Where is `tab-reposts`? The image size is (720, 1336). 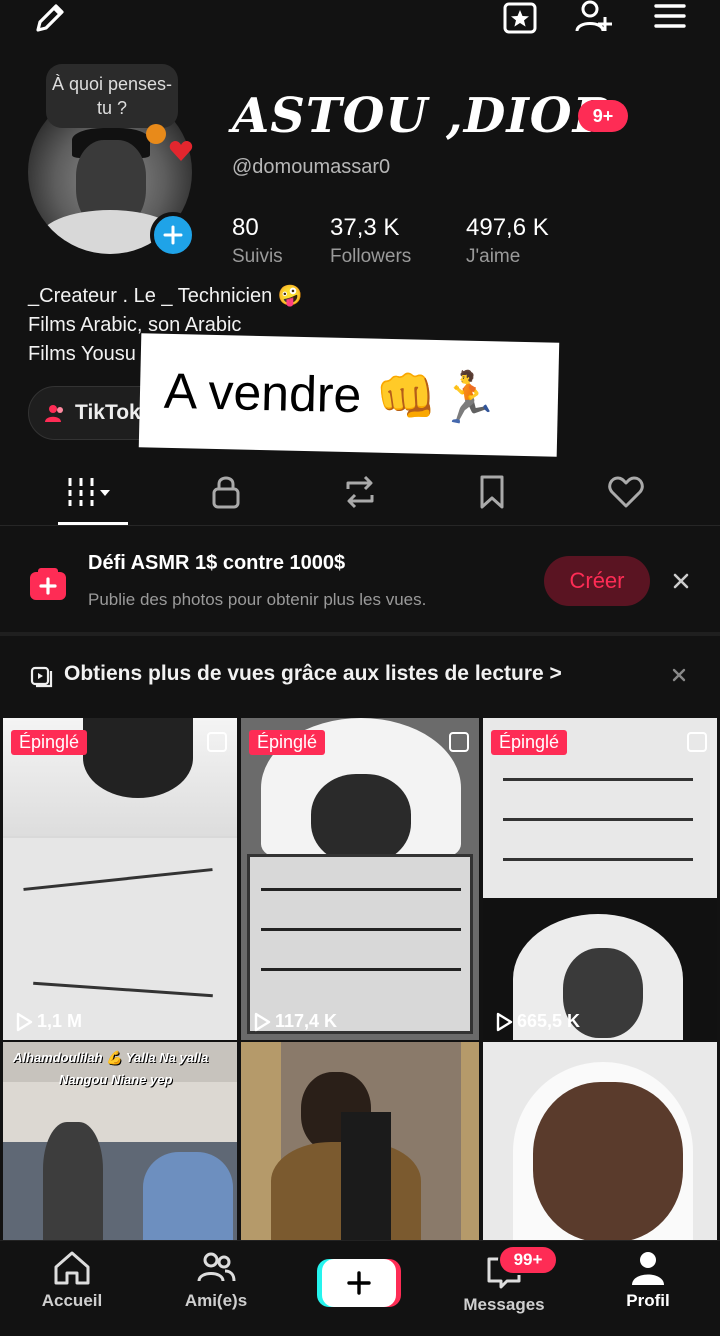
tab-reposts is located at coordinates (360, 492).